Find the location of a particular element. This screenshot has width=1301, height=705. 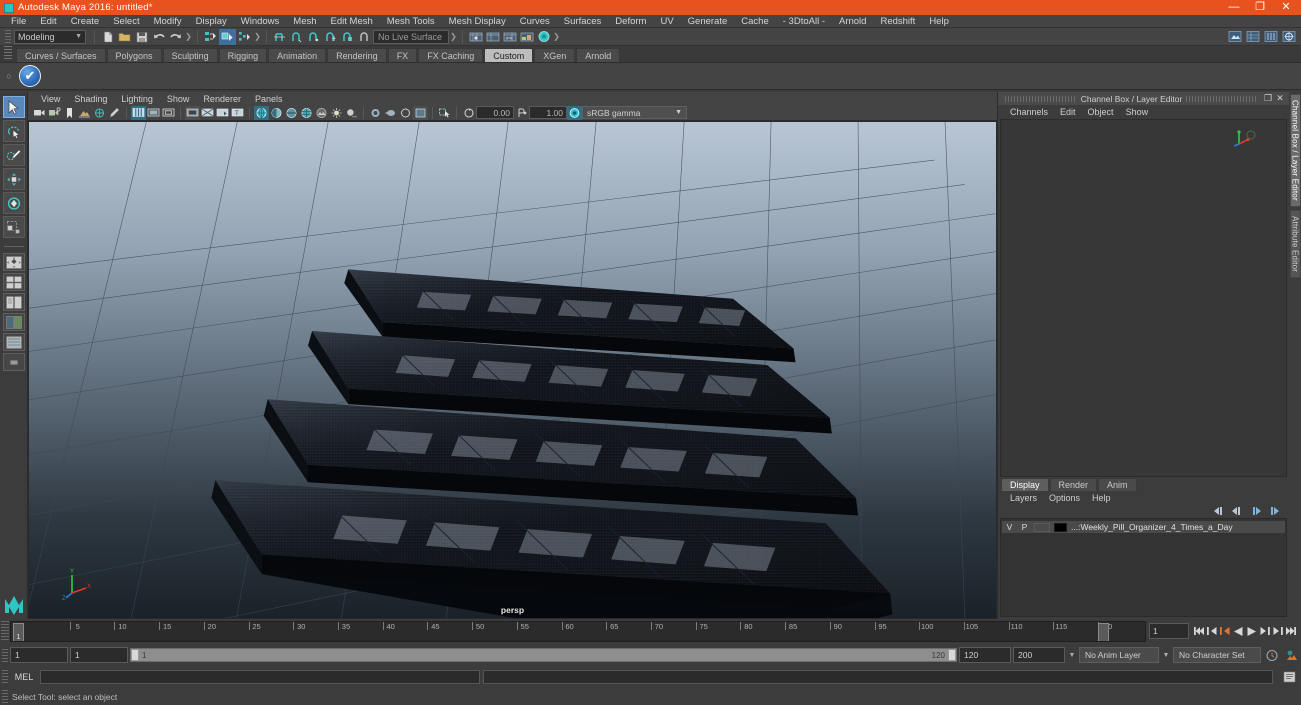

layer-move-down-icon is located at coordinates (1256, 511).